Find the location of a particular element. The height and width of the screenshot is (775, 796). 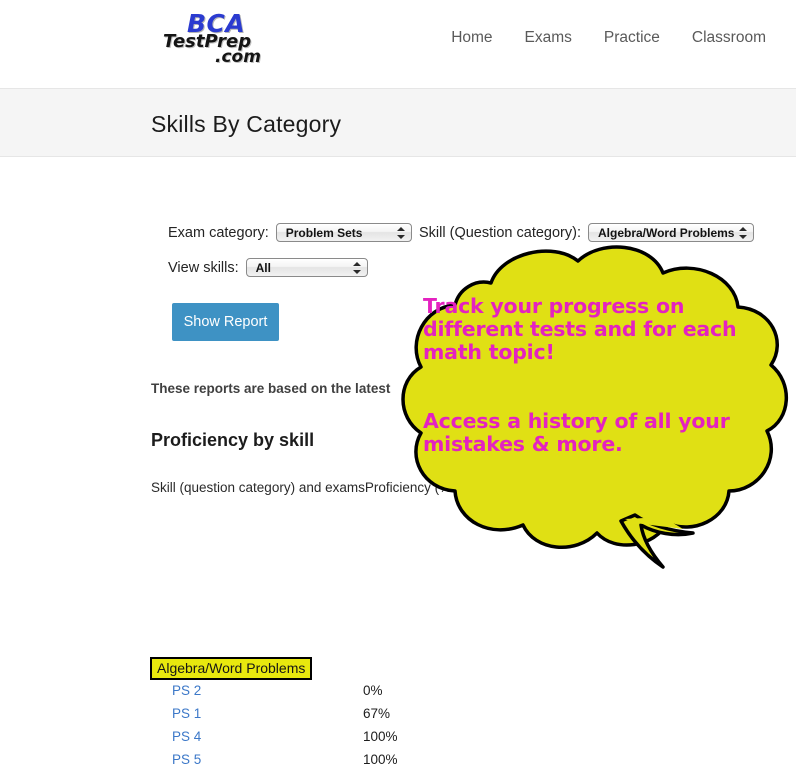

table-row: PS 5 100% is located at coordinates (350, 763).